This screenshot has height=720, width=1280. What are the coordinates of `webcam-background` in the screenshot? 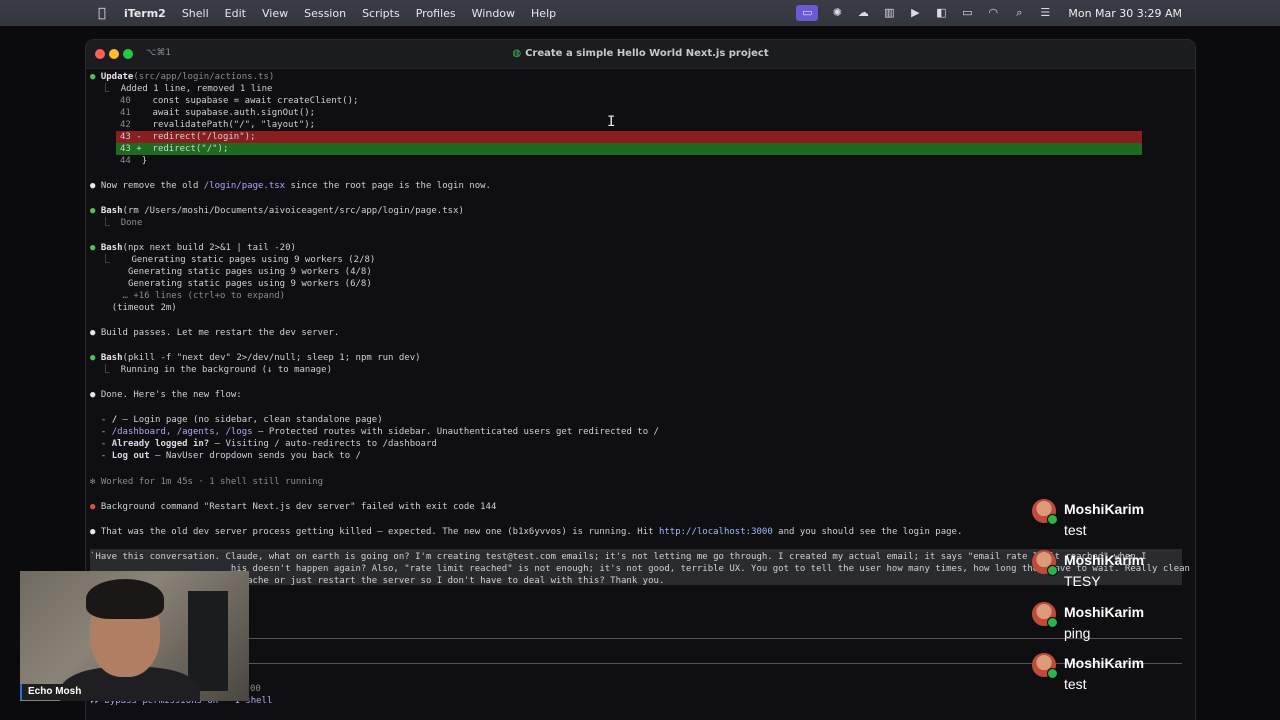 It's located at (208, 641).